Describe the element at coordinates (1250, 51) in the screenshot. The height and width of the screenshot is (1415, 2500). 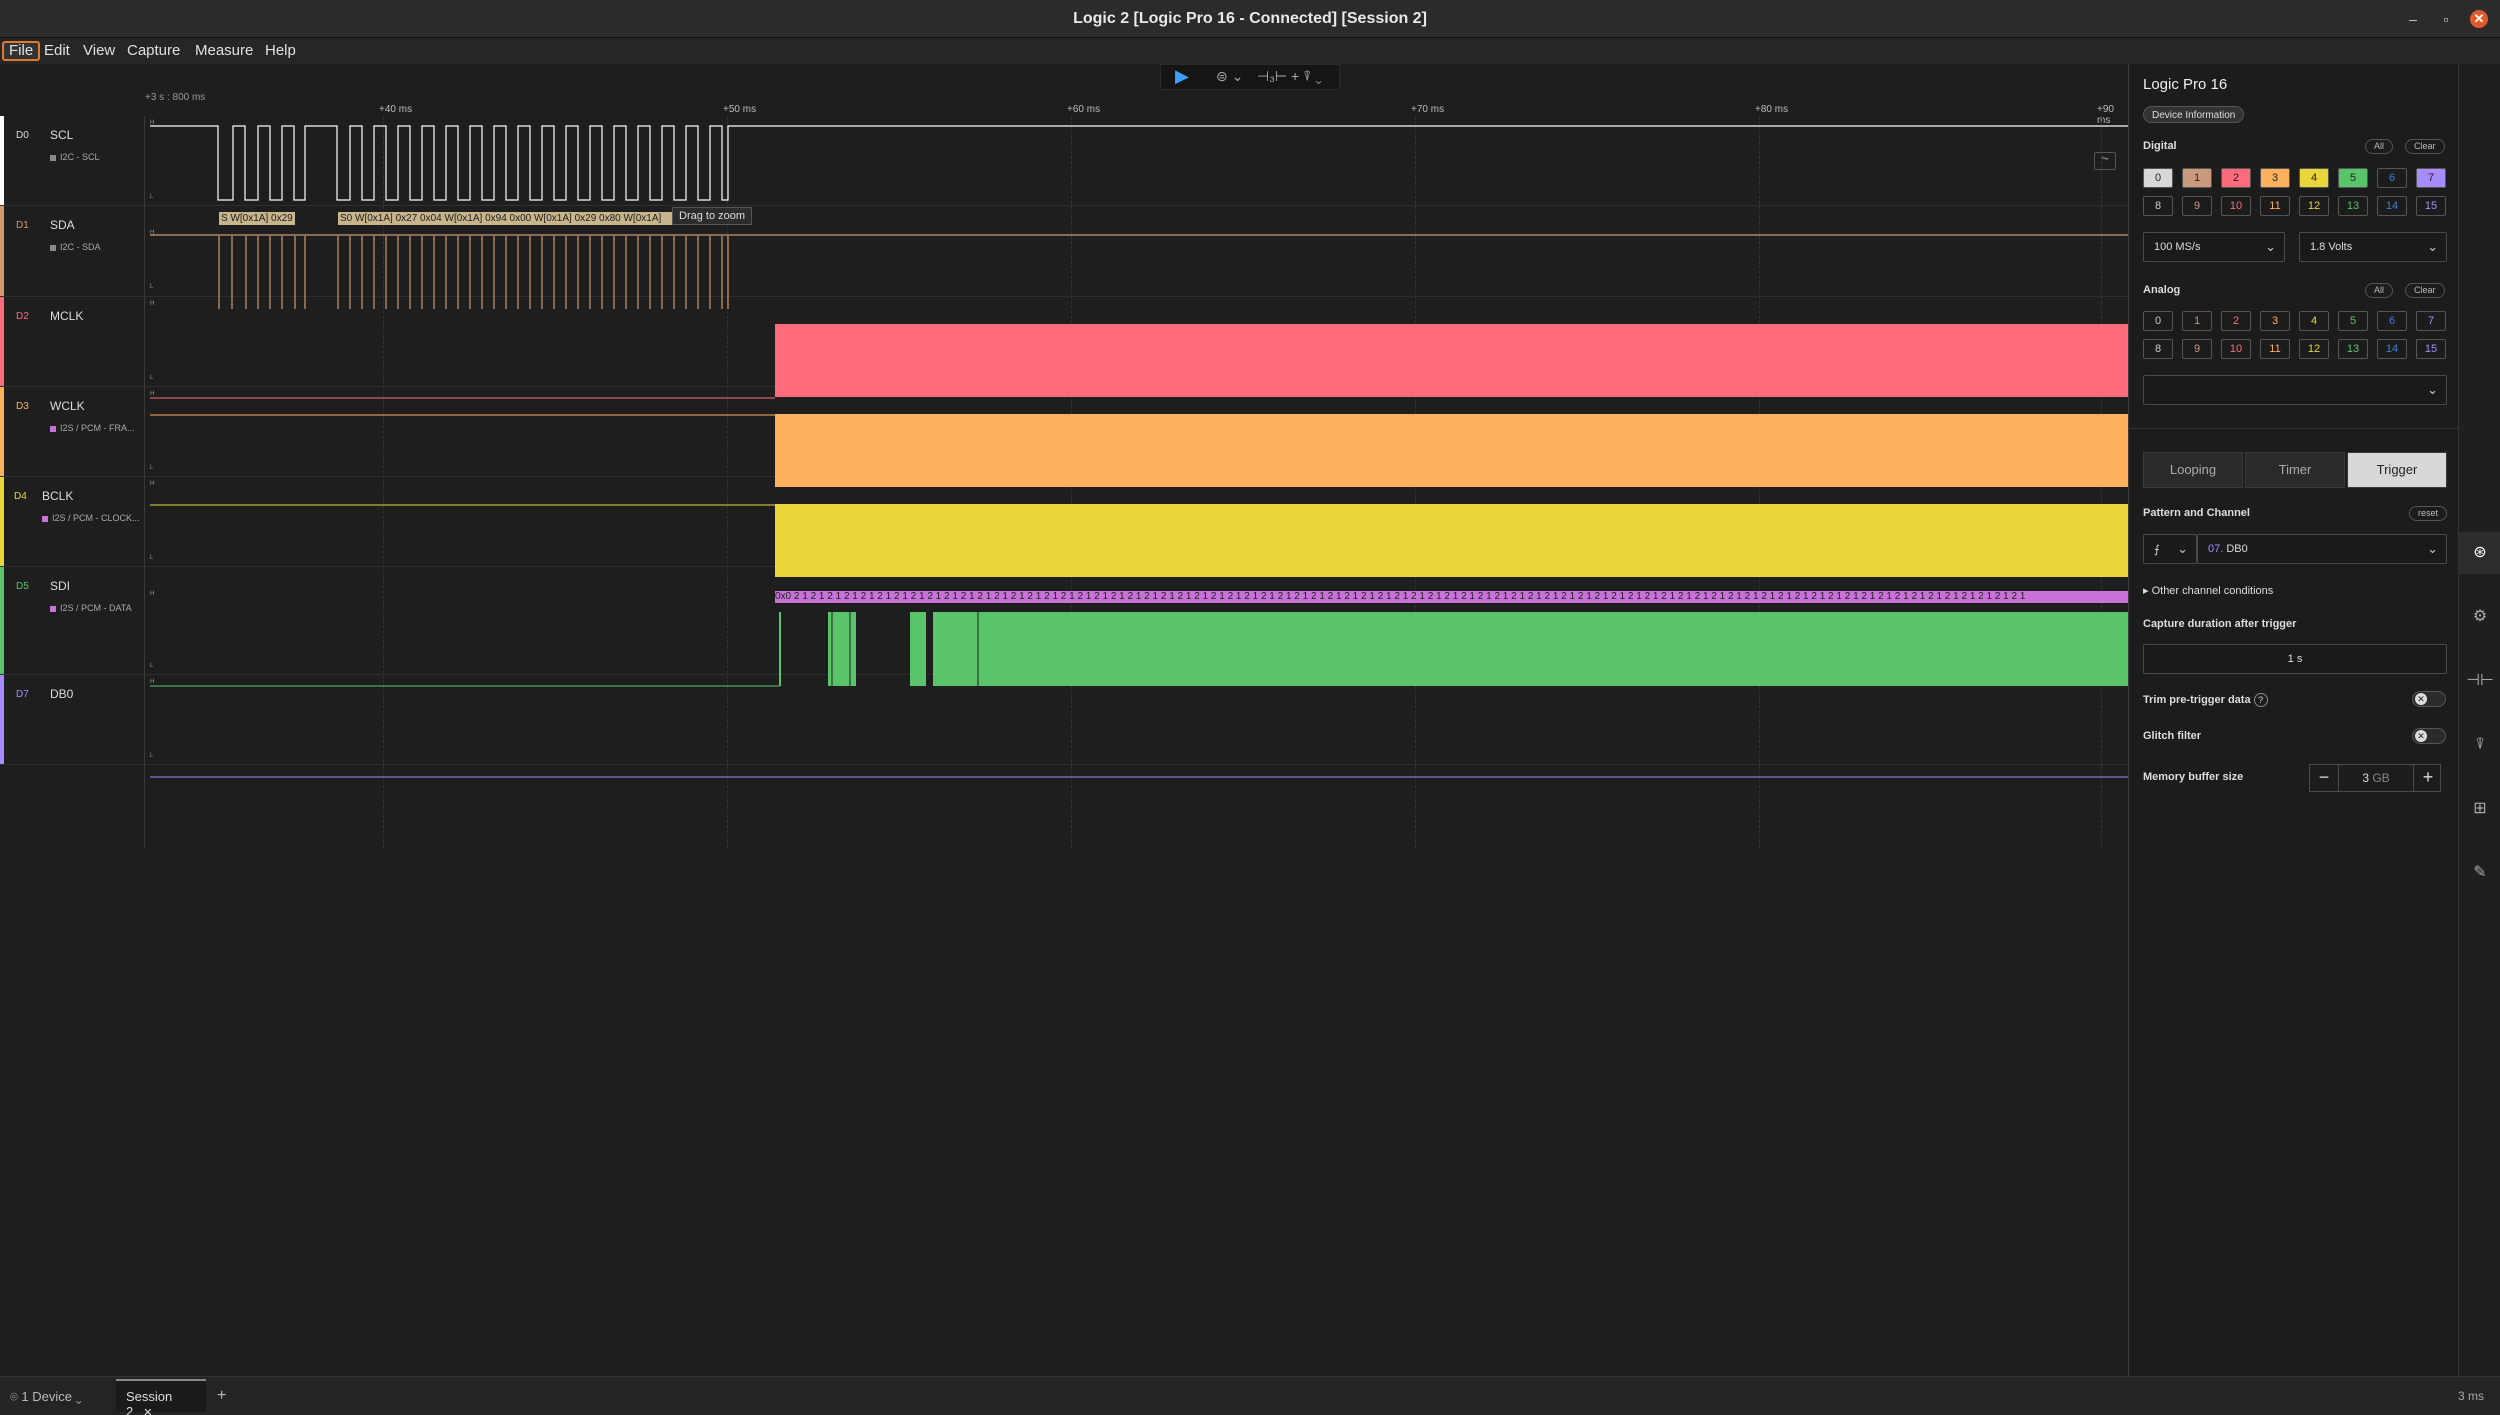
I see `menu-bar: File Edit View Capture Measure Help` at that location.